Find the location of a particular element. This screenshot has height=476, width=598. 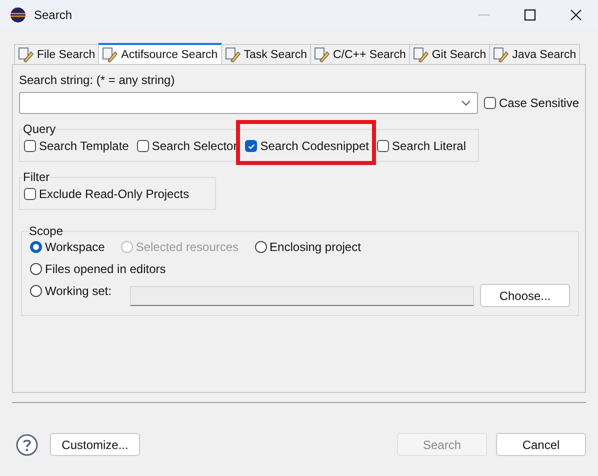

query-checkbox: Search Template is located at coordinates (76, 146).